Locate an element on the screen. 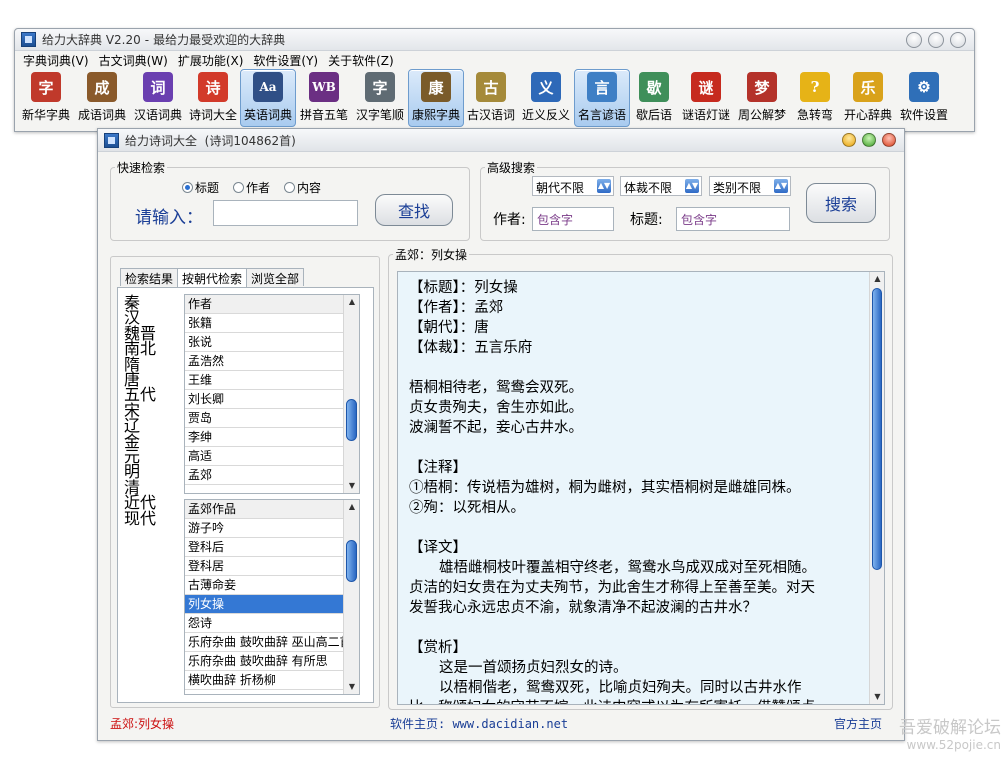 This screenshot has width=1007, height=762. poem-title-bar: 给力诗词大全 (诗词104862首) is located at coordinates (501, 140).